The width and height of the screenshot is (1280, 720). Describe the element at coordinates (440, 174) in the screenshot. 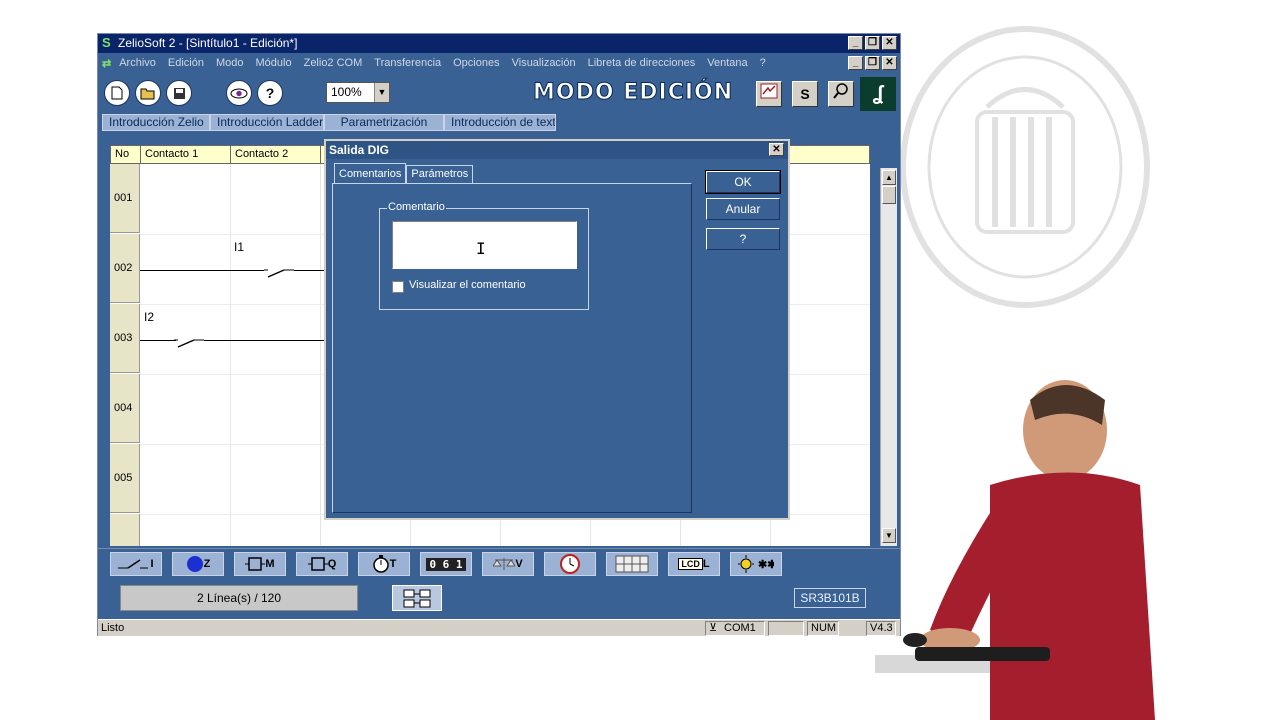

I see `tab-parametros: Parámetros` at that location.